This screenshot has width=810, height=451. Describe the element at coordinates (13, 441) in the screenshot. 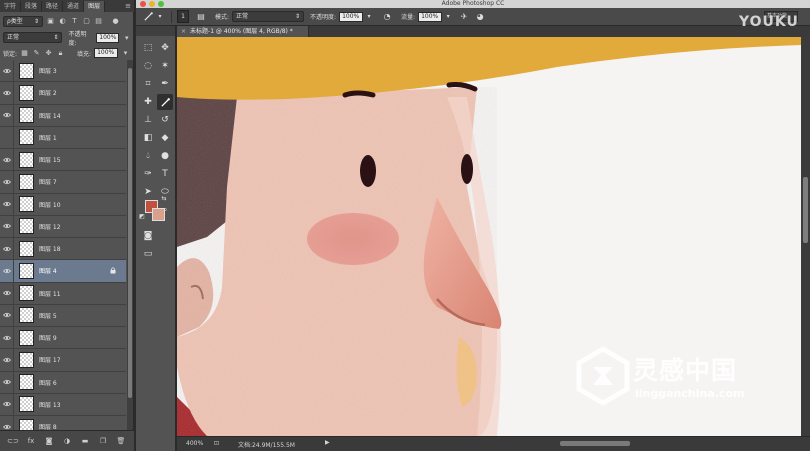

I see `link-icon: ⊂⊃` at that location.